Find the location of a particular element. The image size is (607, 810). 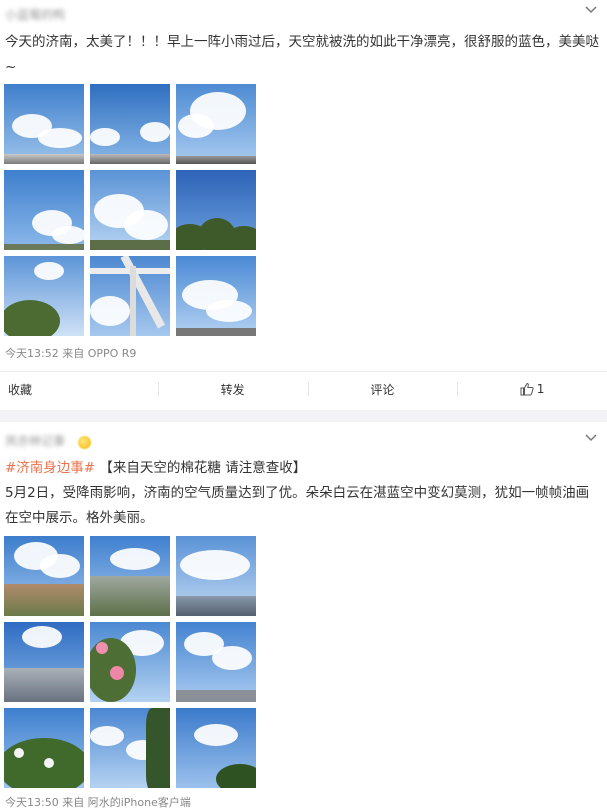

post-author: 岚亦林记事 is located at coordinates (35, 440).